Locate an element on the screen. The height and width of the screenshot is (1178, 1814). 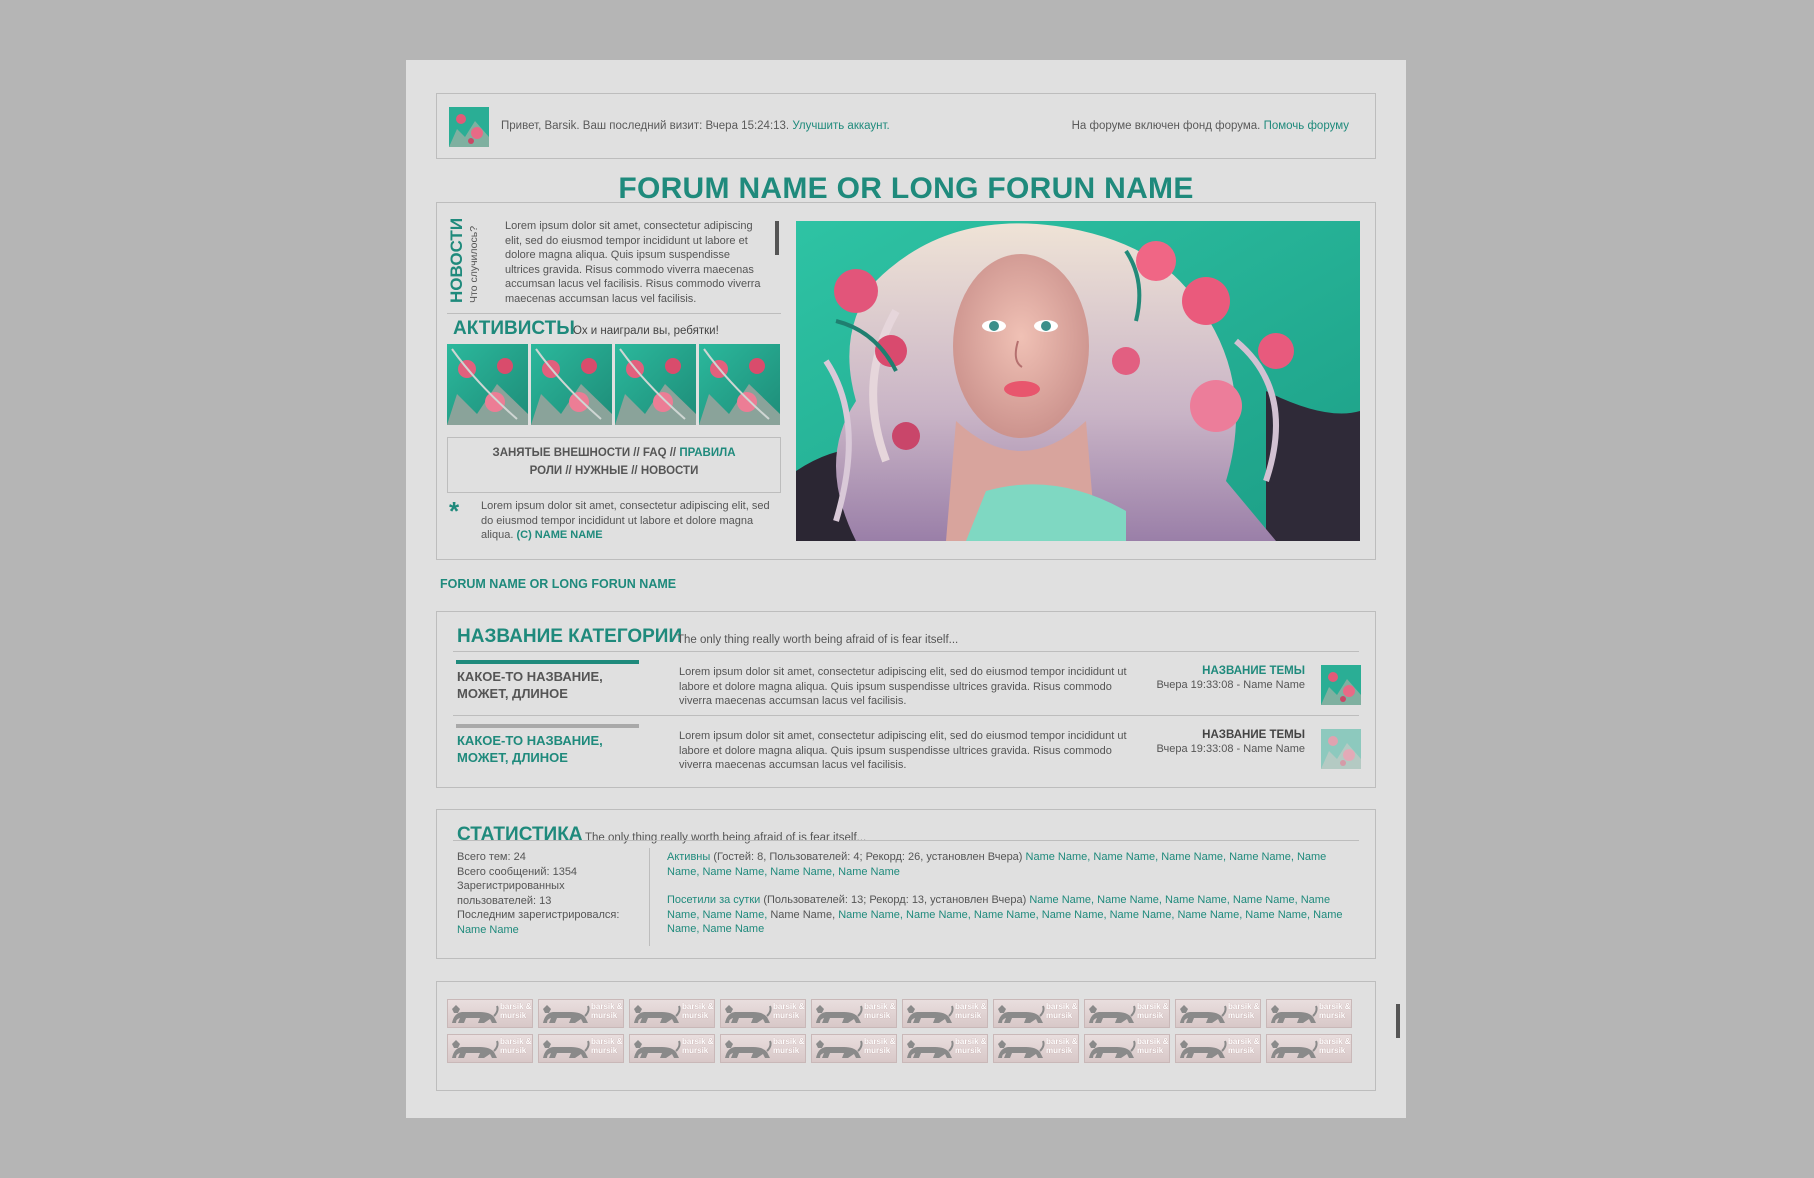
breadcrumb: FORUM NAME OR LONG FORUN NAME is located at coordinates (558, 584).